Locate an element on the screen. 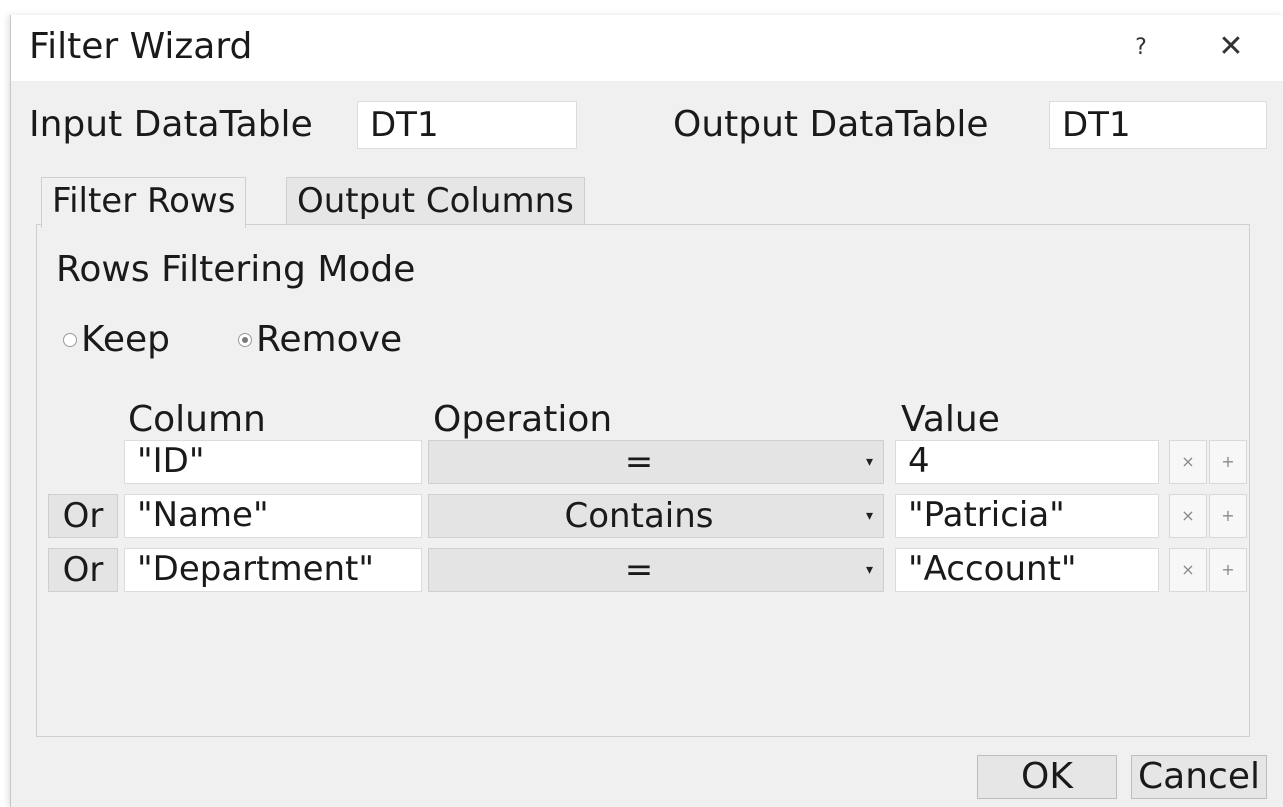 The image size is (1283, 807). row-2-value-field: "Patricia" is located at coordinates (1027, 516).